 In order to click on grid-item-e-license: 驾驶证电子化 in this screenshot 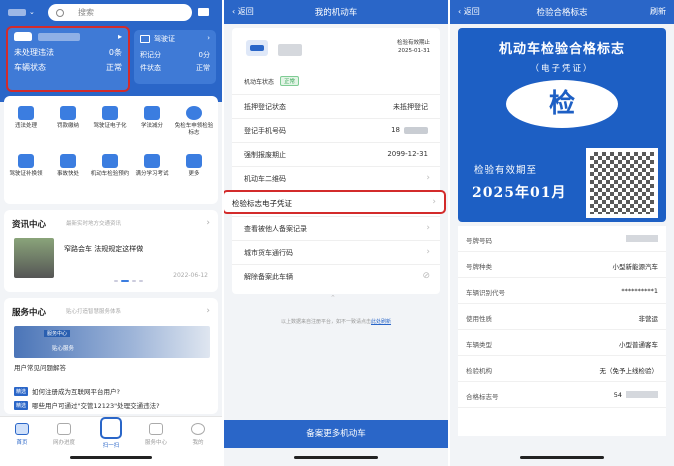, I will do `click(110, 118)`.